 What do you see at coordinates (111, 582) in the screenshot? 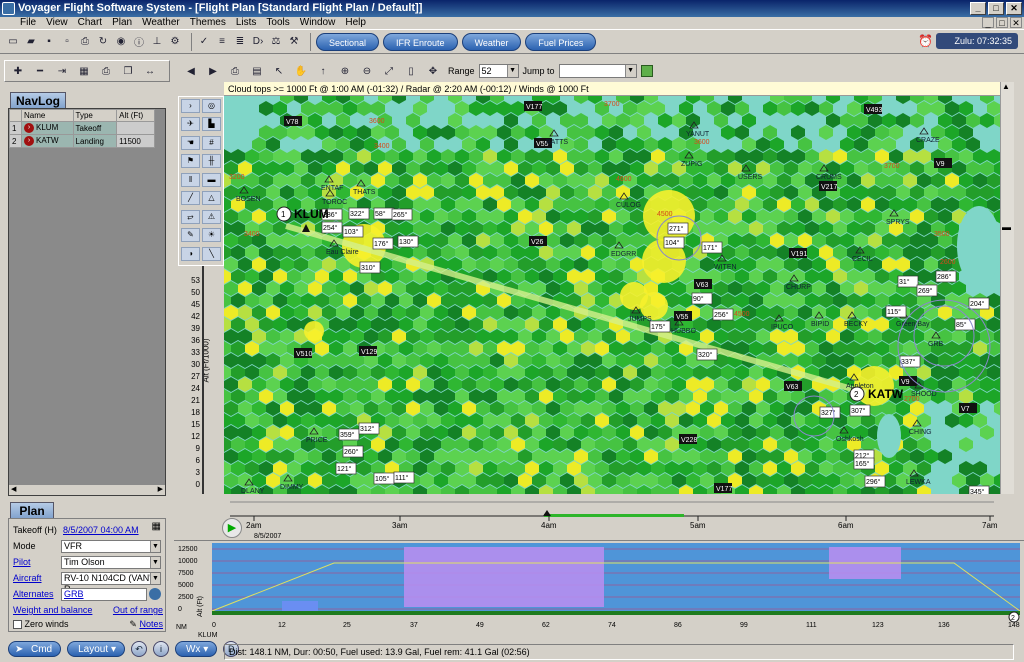
I see `aircraft-select: RV-10 N104CD (VAN'S R▼` at bounding box center [111, 582].